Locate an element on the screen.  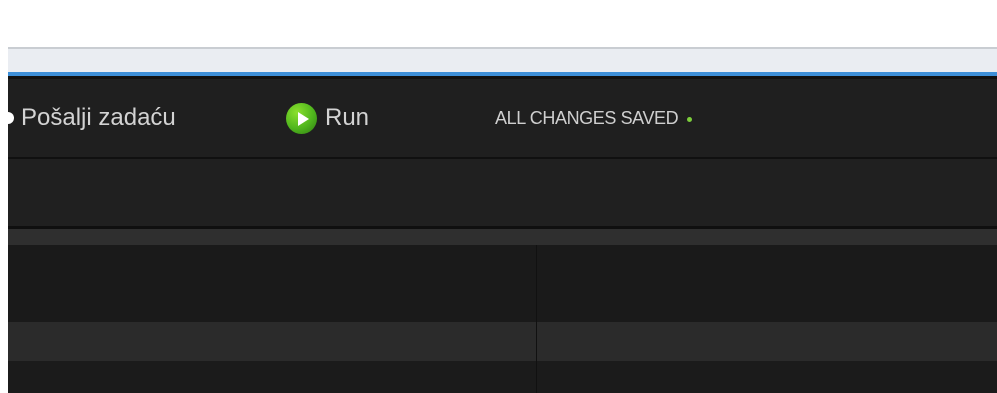
run-label: Run is located at coordinates (347, 117).